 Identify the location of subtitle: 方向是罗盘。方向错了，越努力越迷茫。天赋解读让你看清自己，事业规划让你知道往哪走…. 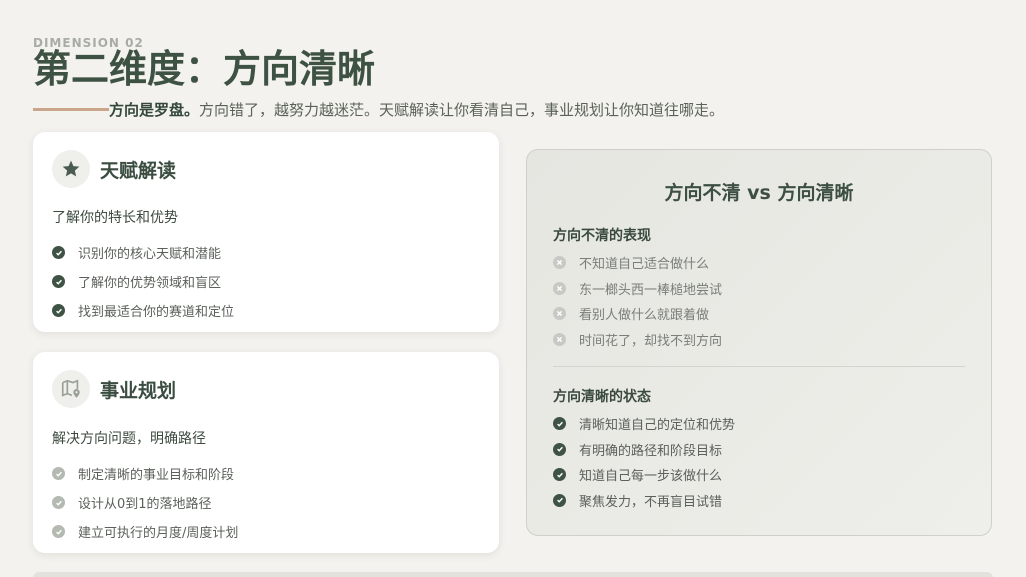
(416, 109).